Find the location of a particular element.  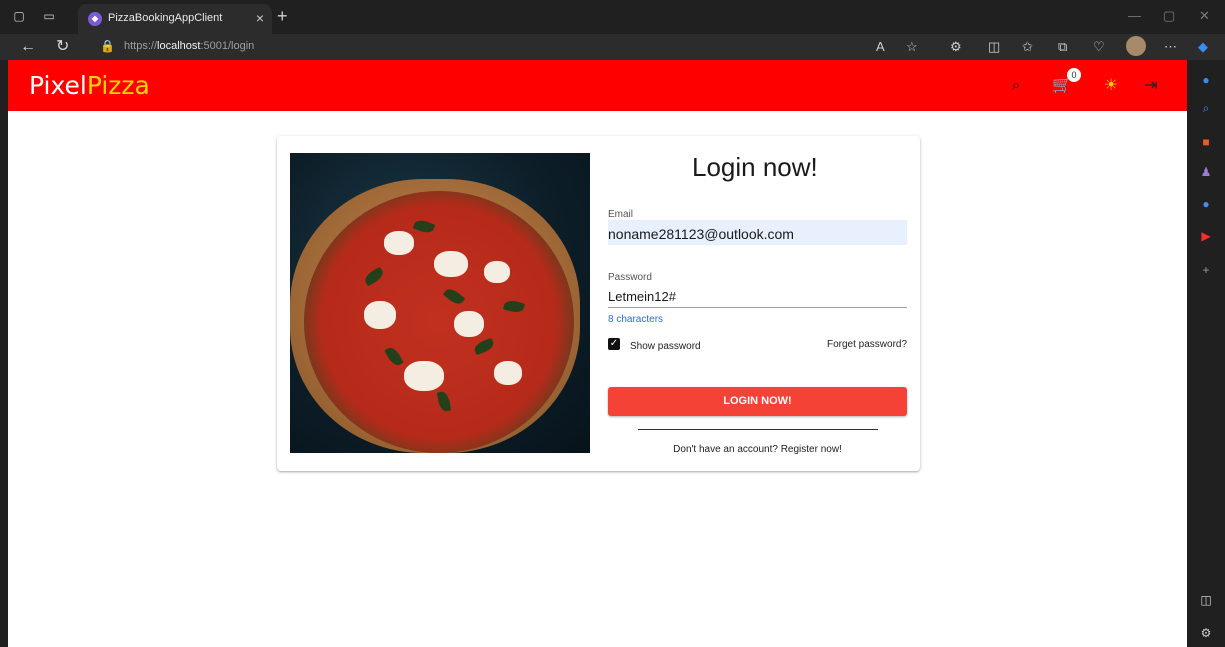

edge-sidebar: ● ⌕ ■ ♟ ● ▶ + ◫ ⚙ is located at coordinates (1206, 353).